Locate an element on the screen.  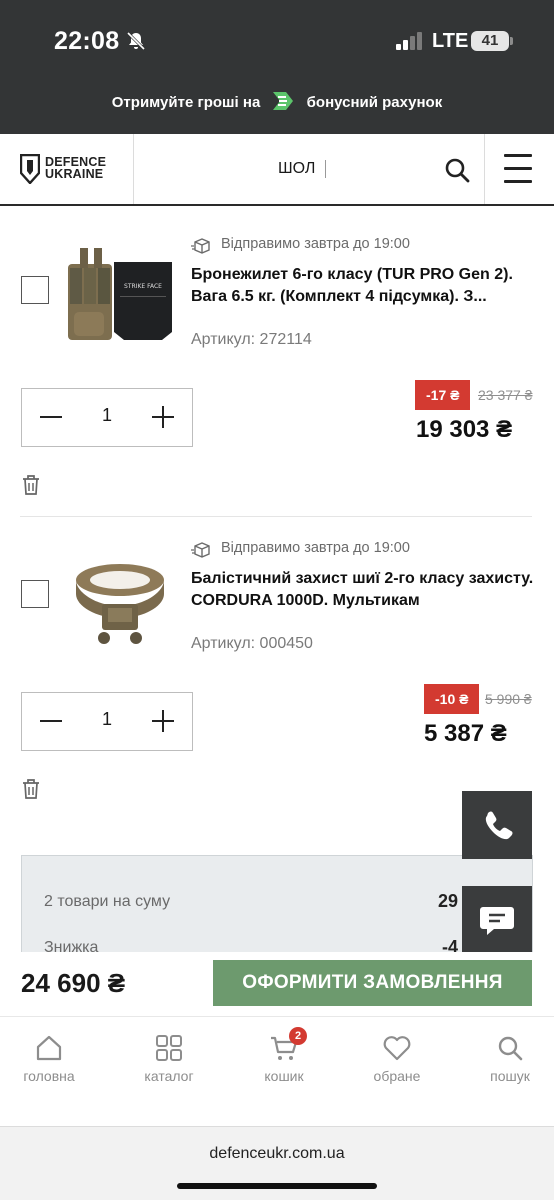
battery-indicator: 41 is located at coordinates (490, 41).